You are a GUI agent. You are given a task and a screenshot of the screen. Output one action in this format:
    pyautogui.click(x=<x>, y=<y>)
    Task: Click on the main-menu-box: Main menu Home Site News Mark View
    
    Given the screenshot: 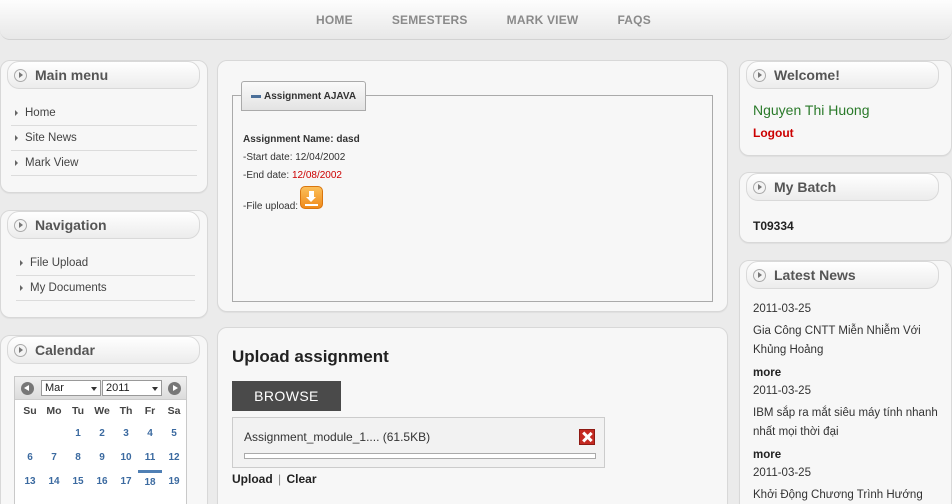 What is the action you would take?
    pyautogui.click(x=104, y=126)
    